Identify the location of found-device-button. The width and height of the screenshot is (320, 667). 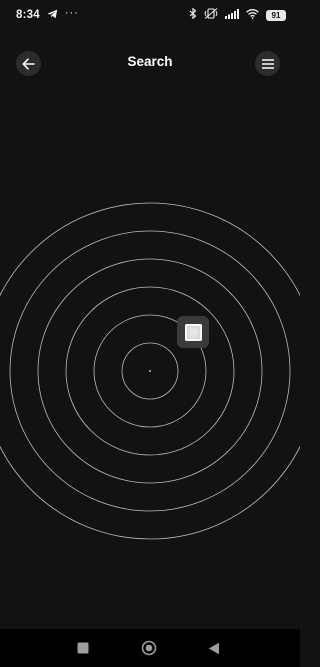
(193, 332).